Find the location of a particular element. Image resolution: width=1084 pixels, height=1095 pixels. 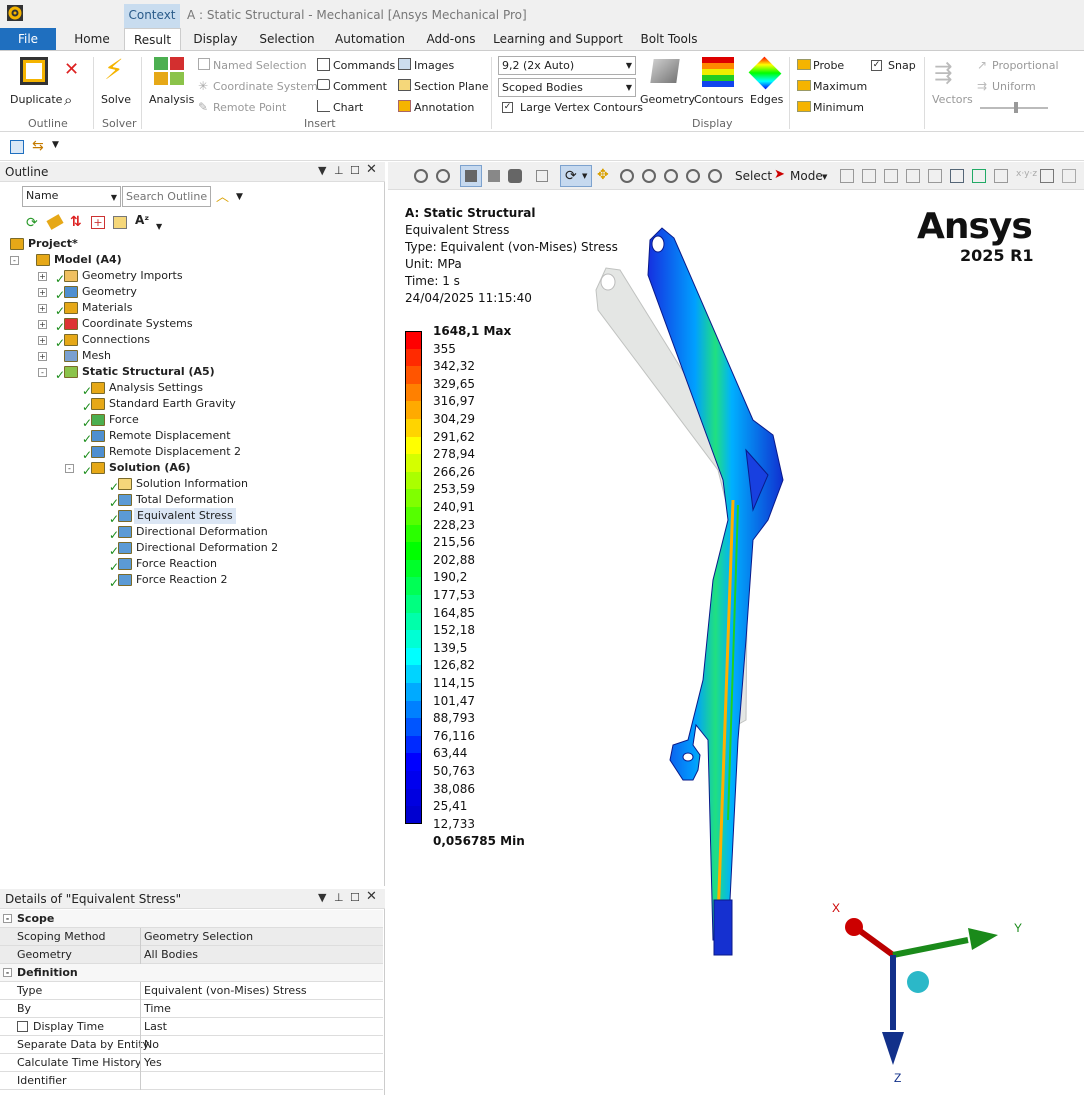

tree-item: ✓ Analysis Settings is located at coordinates (190, 388).